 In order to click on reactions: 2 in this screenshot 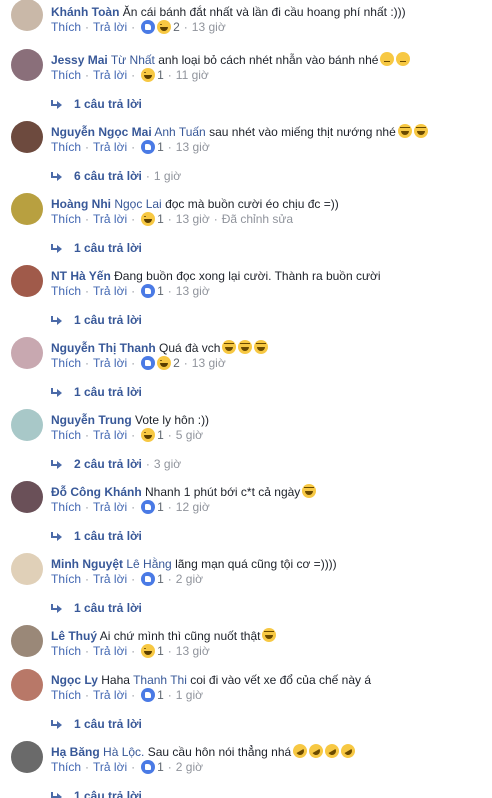, I will do `click(160, 27)`.